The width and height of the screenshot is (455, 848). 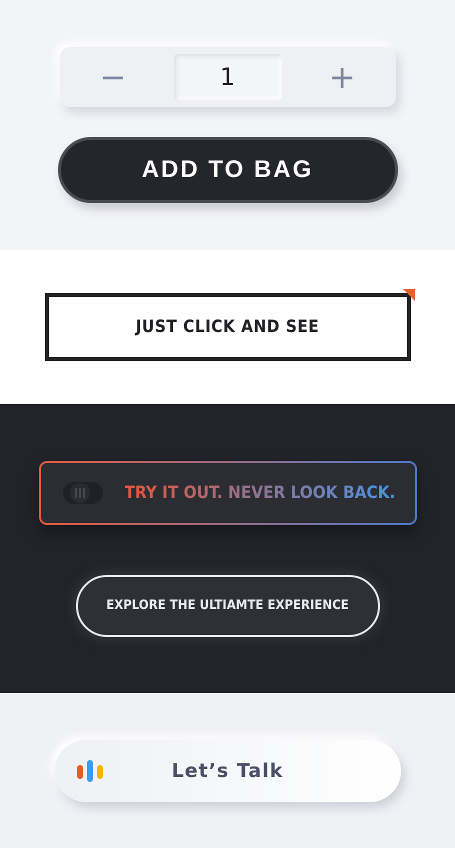 What do you see at coordinates (227, 771) in the screenshot?
I see `lets-talk-button: Let’s Talk` at bounding box center [227, 771].